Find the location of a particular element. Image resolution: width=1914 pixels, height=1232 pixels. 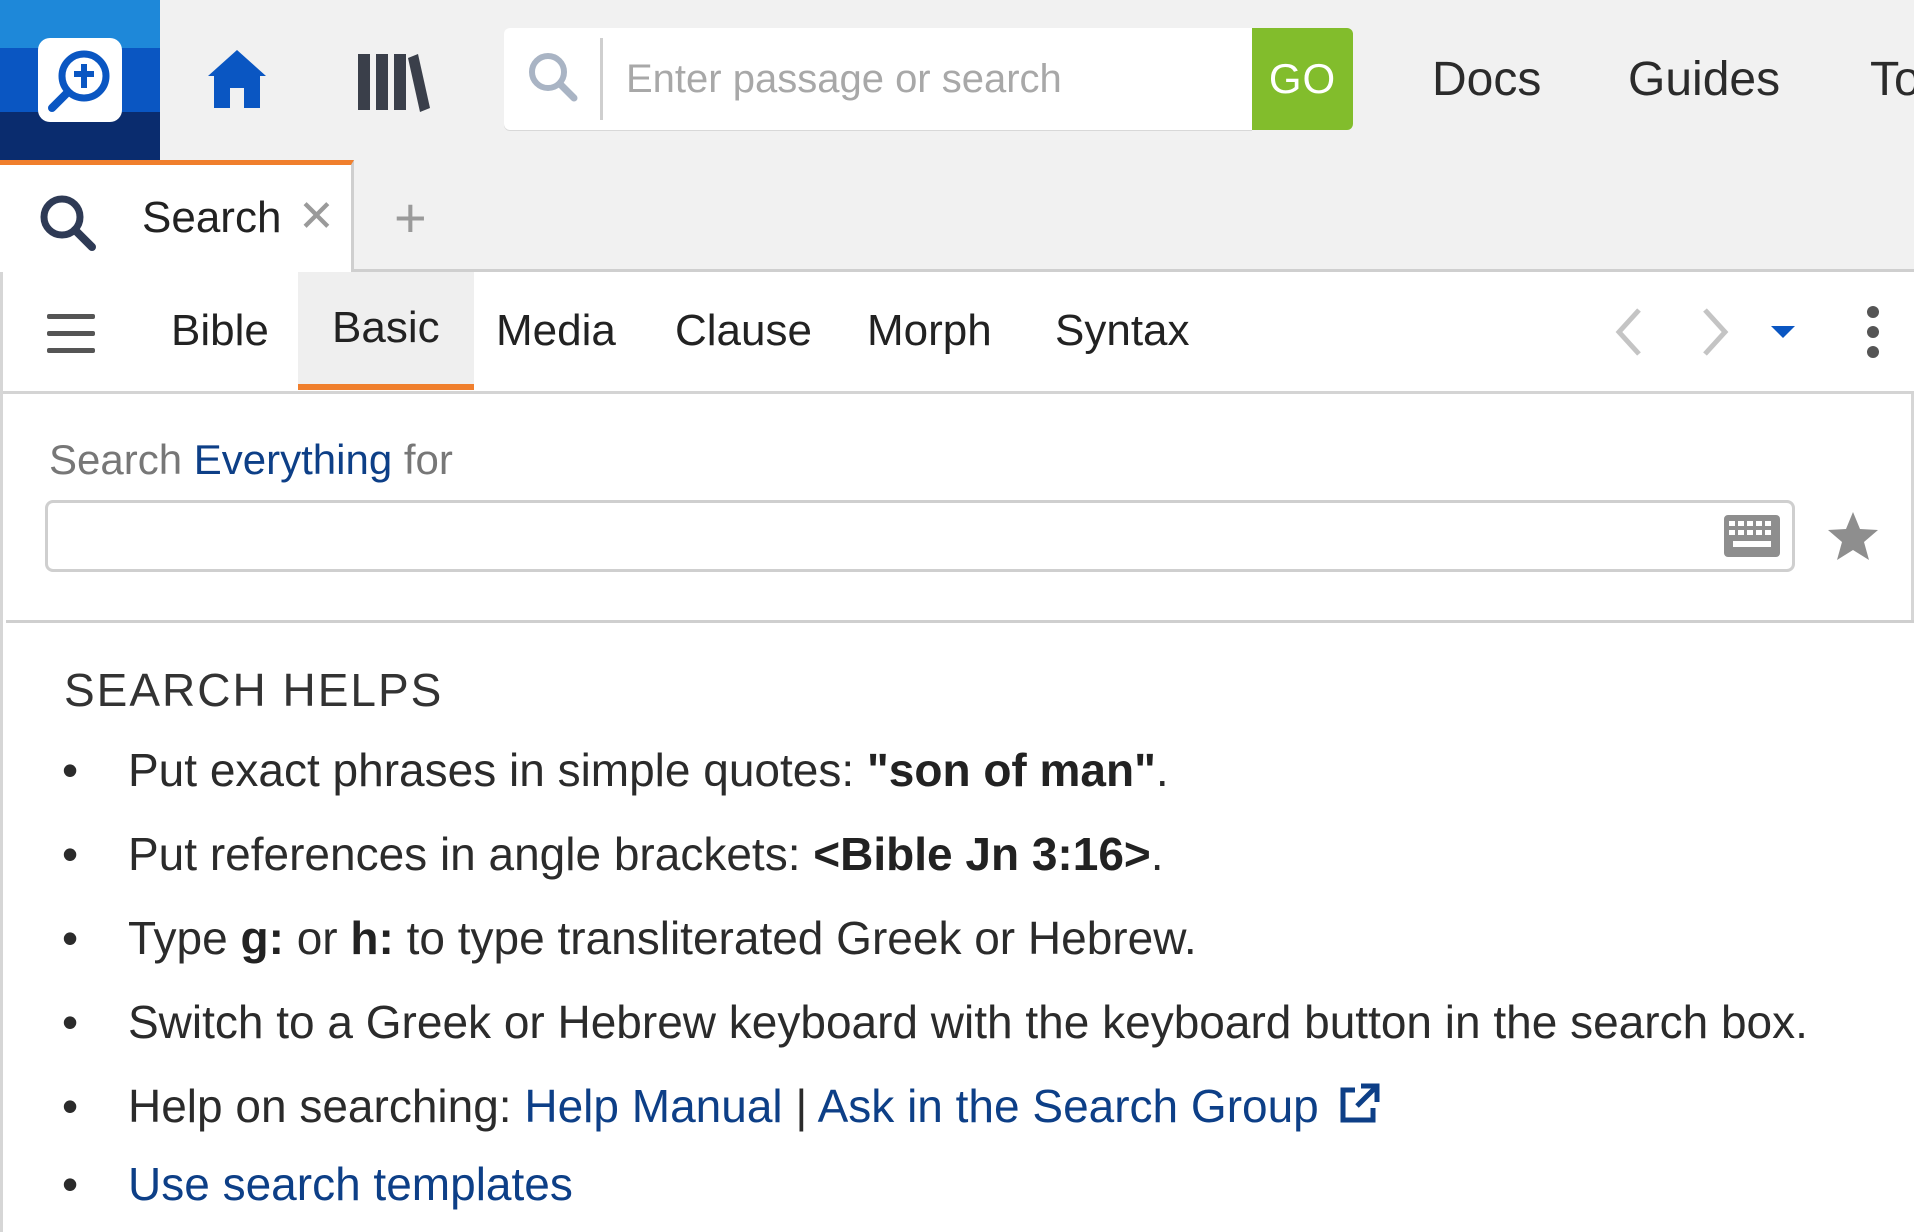

go-button: GO is located at coordinates (1302, 79).